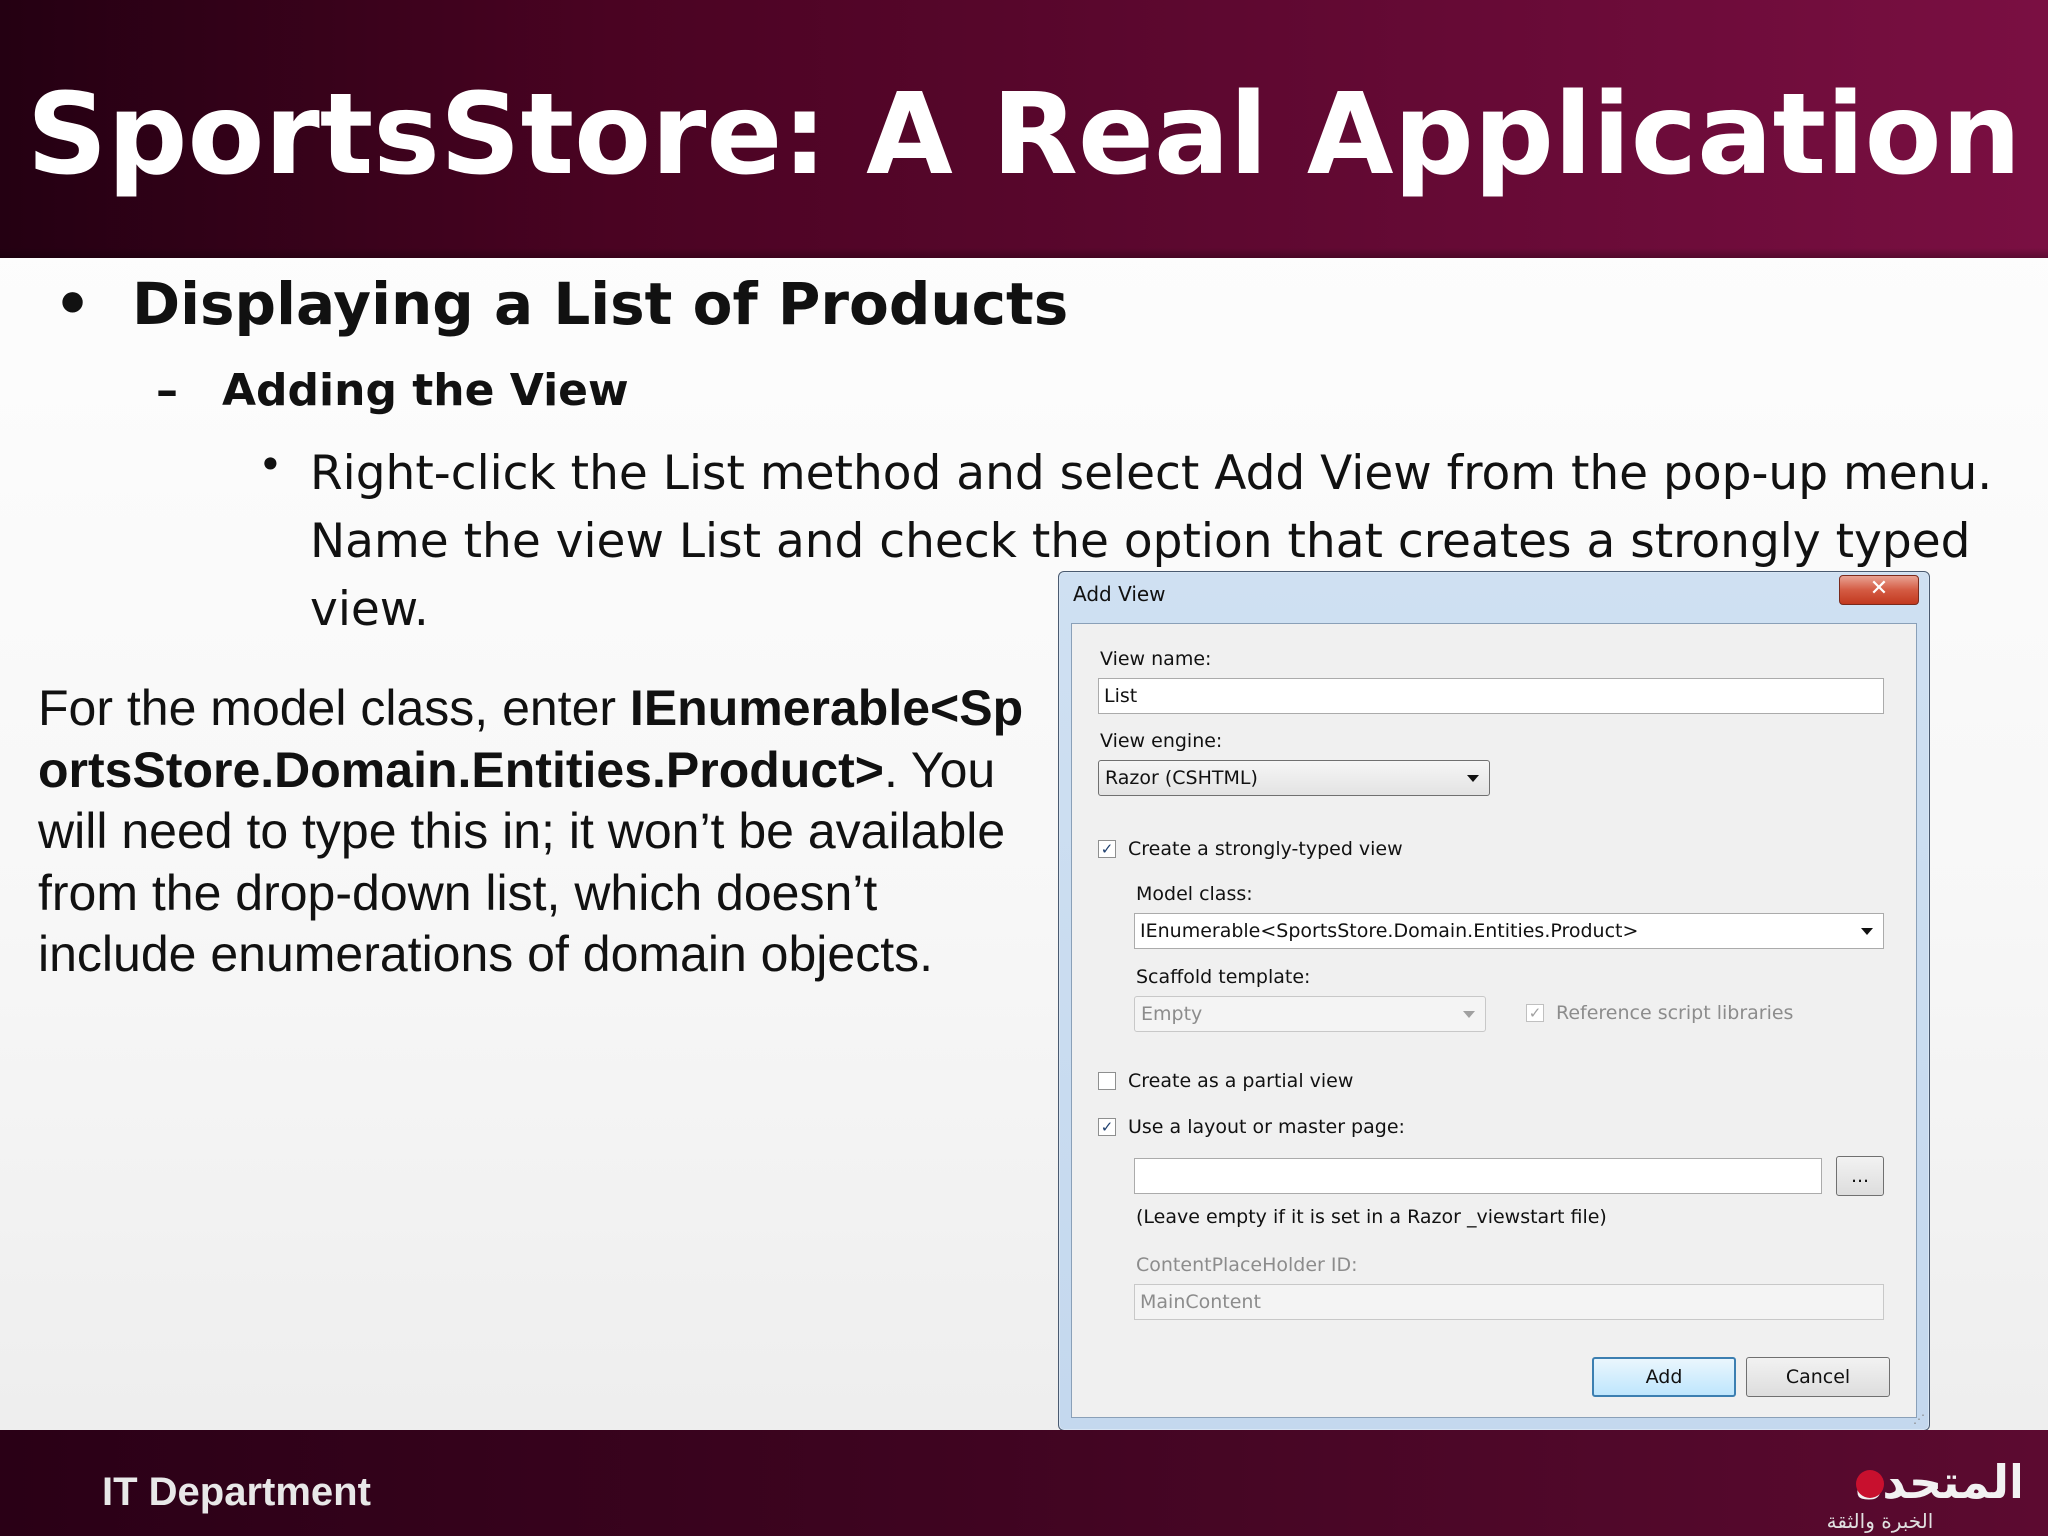 This screenshot has height=1536, width=2048. I want to click on partial-view-label: Create as a partial view, so click(1240, 1081).